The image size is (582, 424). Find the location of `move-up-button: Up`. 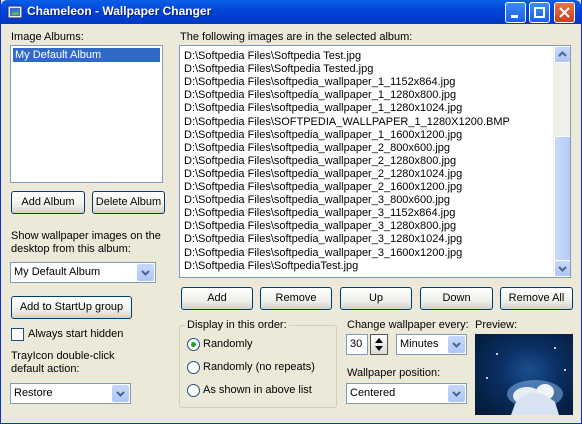

move-up-button: Up is located at coordinates (376, 298).